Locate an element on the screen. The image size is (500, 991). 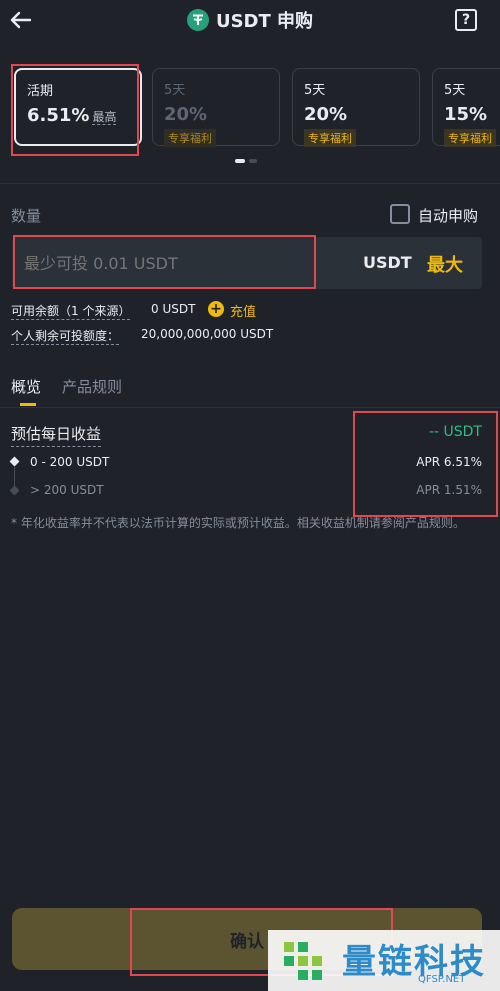
plus-circle-icon: + is located at coordinates (216, 309).